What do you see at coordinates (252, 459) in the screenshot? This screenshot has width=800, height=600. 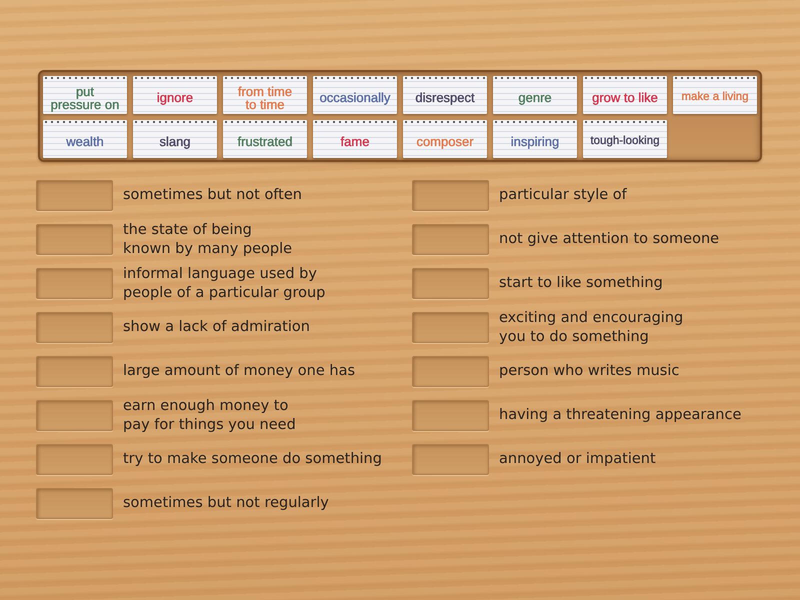 I see `definition-text: try to make someone do something` at bounding box center [252, 459].